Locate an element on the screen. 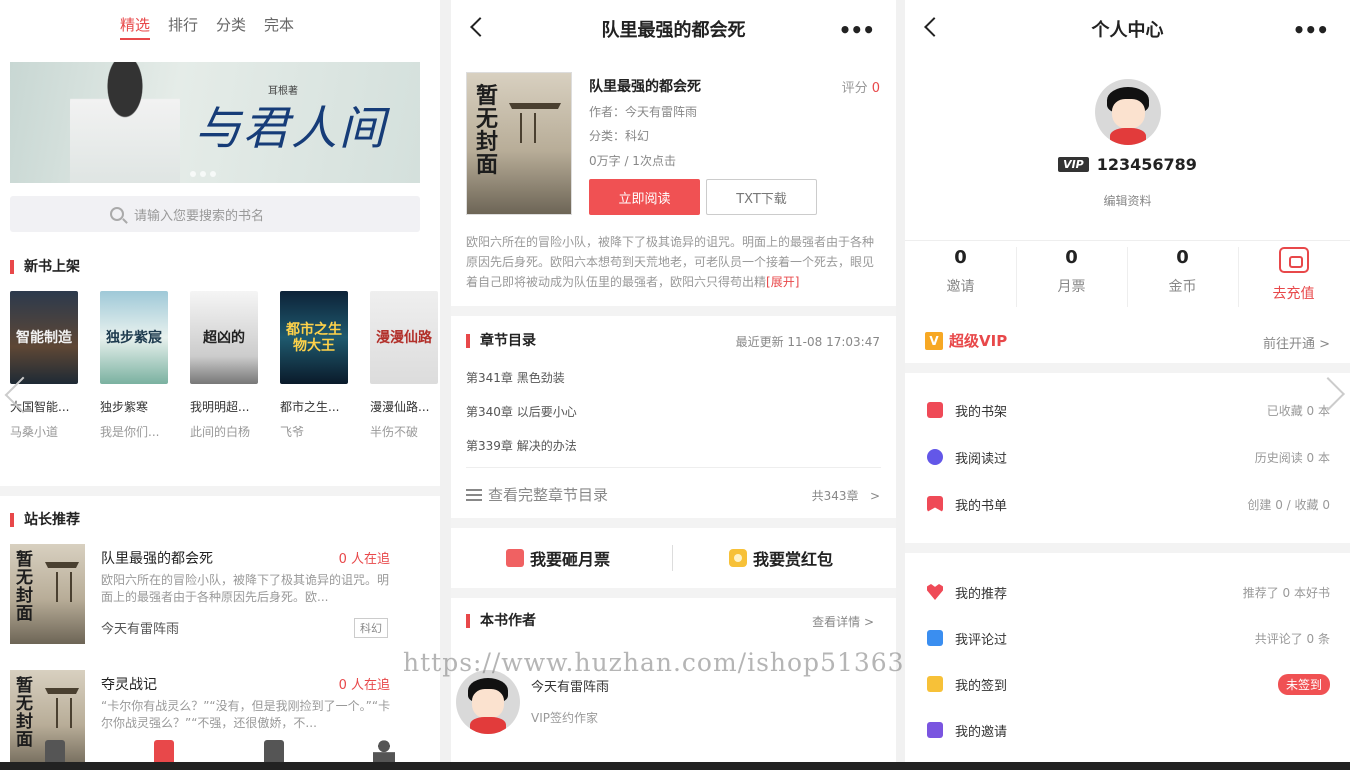 The image size is (1350, 770). tab-category: 分类 is located at coordinates (231, 27).